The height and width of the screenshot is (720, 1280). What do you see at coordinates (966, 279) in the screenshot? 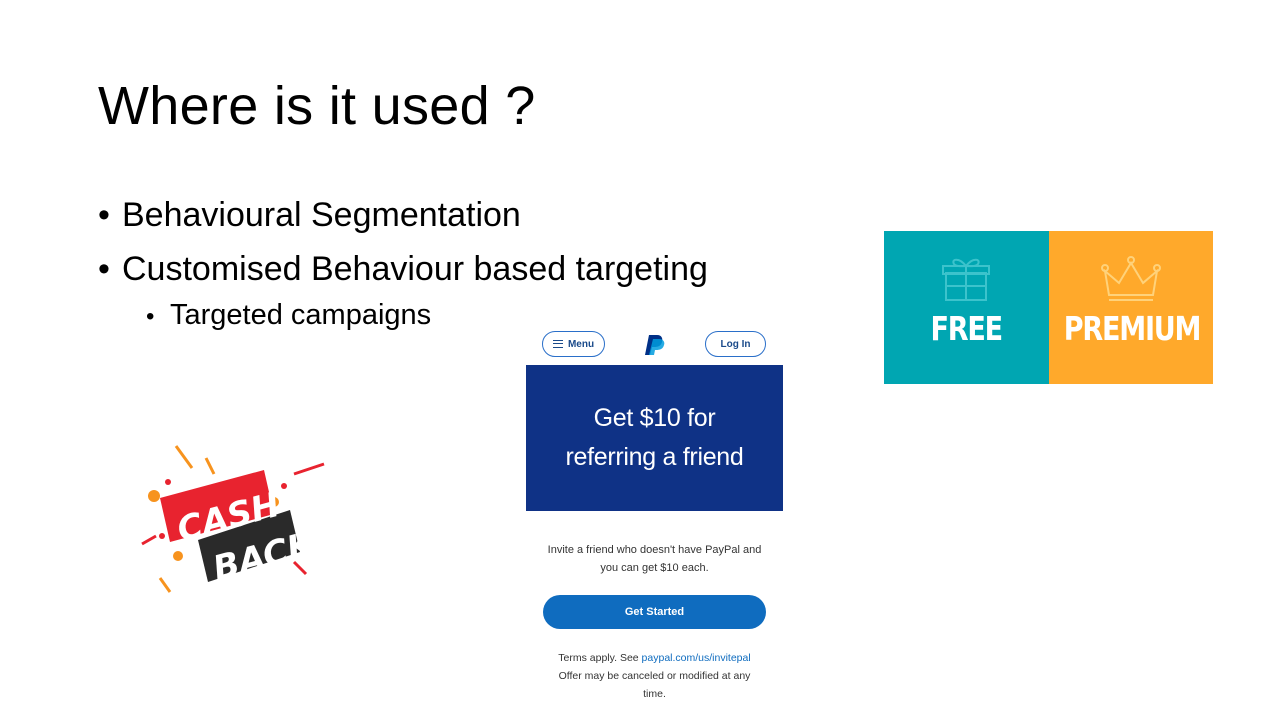
I see `gift-icon` at bounding box center [966, 279].